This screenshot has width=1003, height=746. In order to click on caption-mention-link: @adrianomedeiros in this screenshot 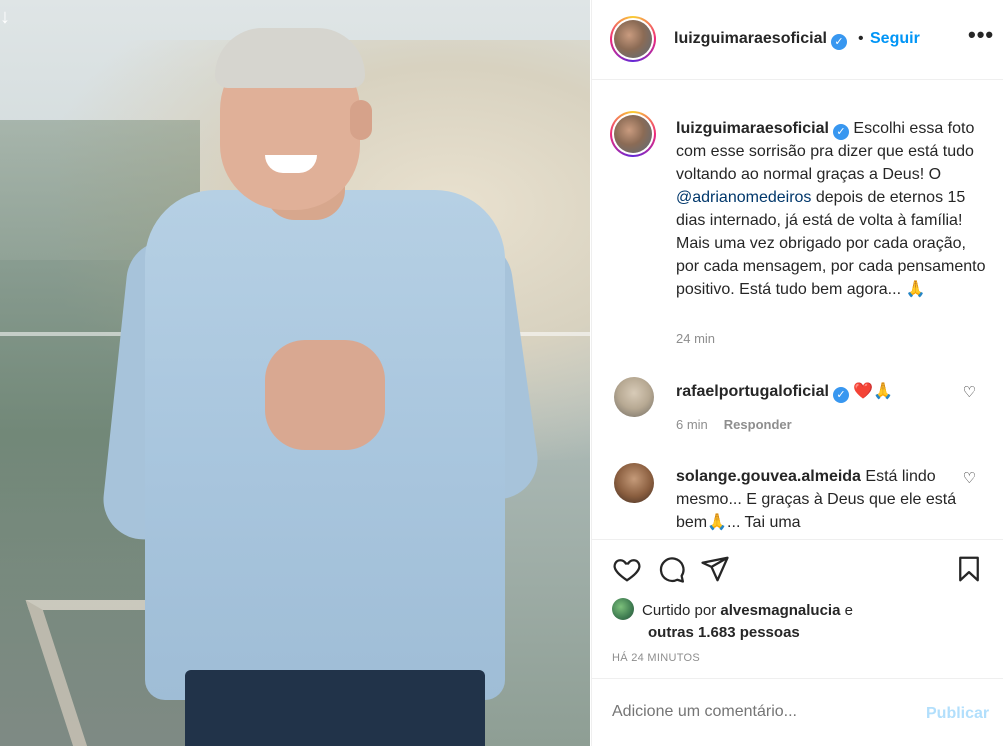, I will do `click(743, 197)`.